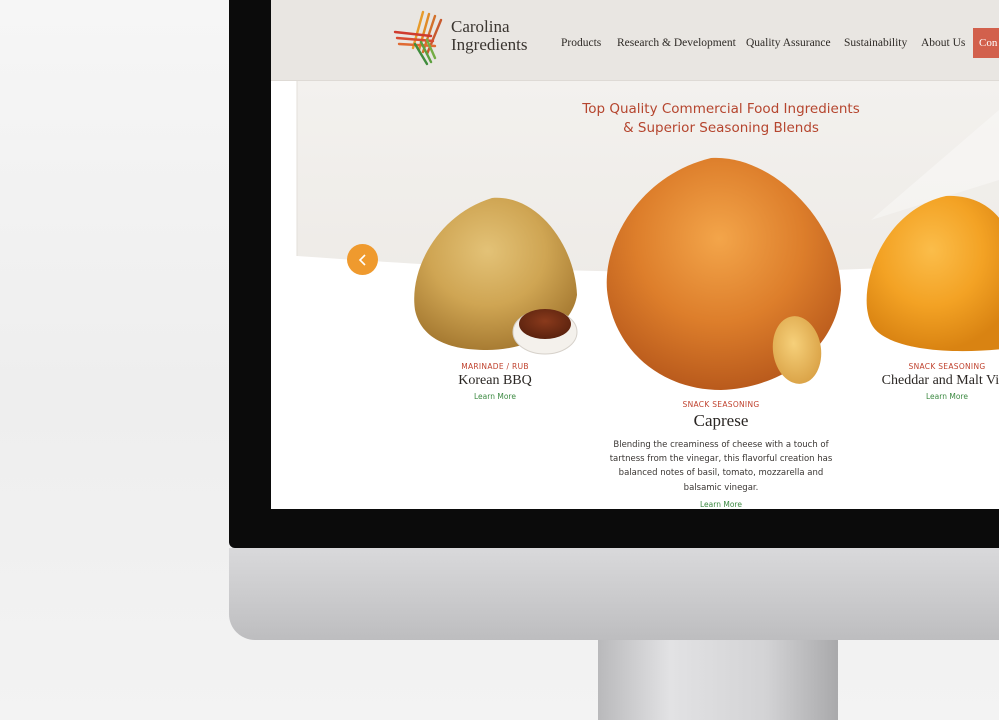 This screenshot has height=720, width=999. Describe the element at coordinates (421, 37) in the screenshot. I see `carolina-ingredients-logo` at that location.